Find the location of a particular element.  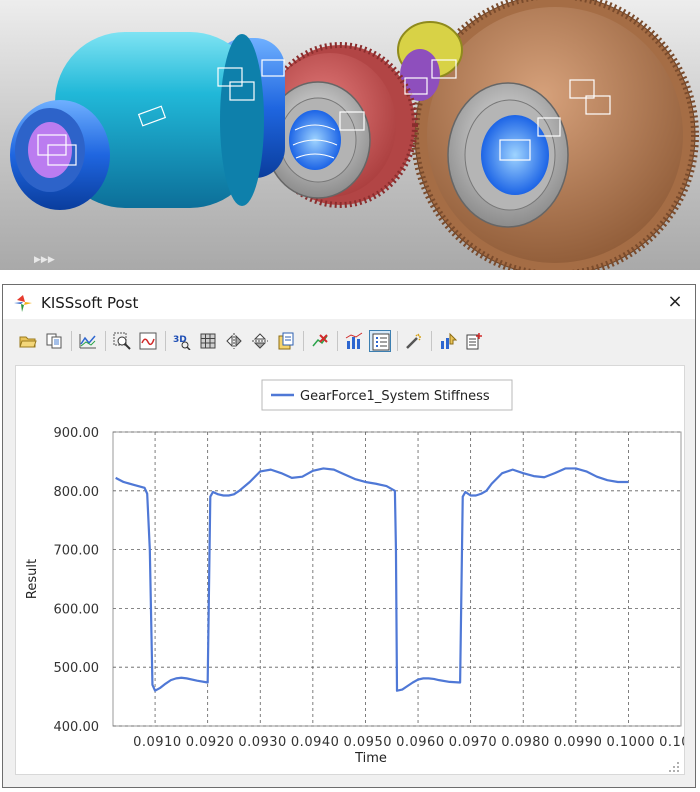

legend-toggle-icon is located at coordinates (380, 341).